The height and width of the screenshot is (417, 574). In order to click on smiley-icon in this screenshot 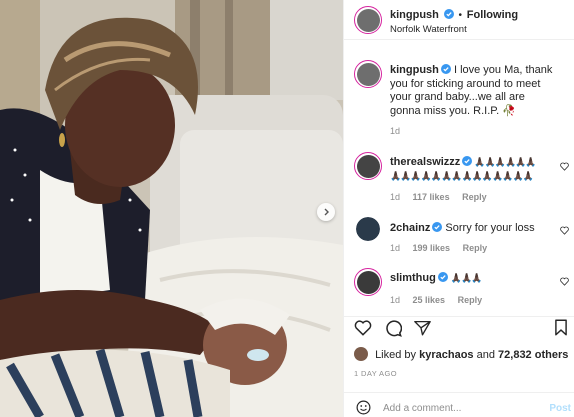, I will do `click(363, 407)`.